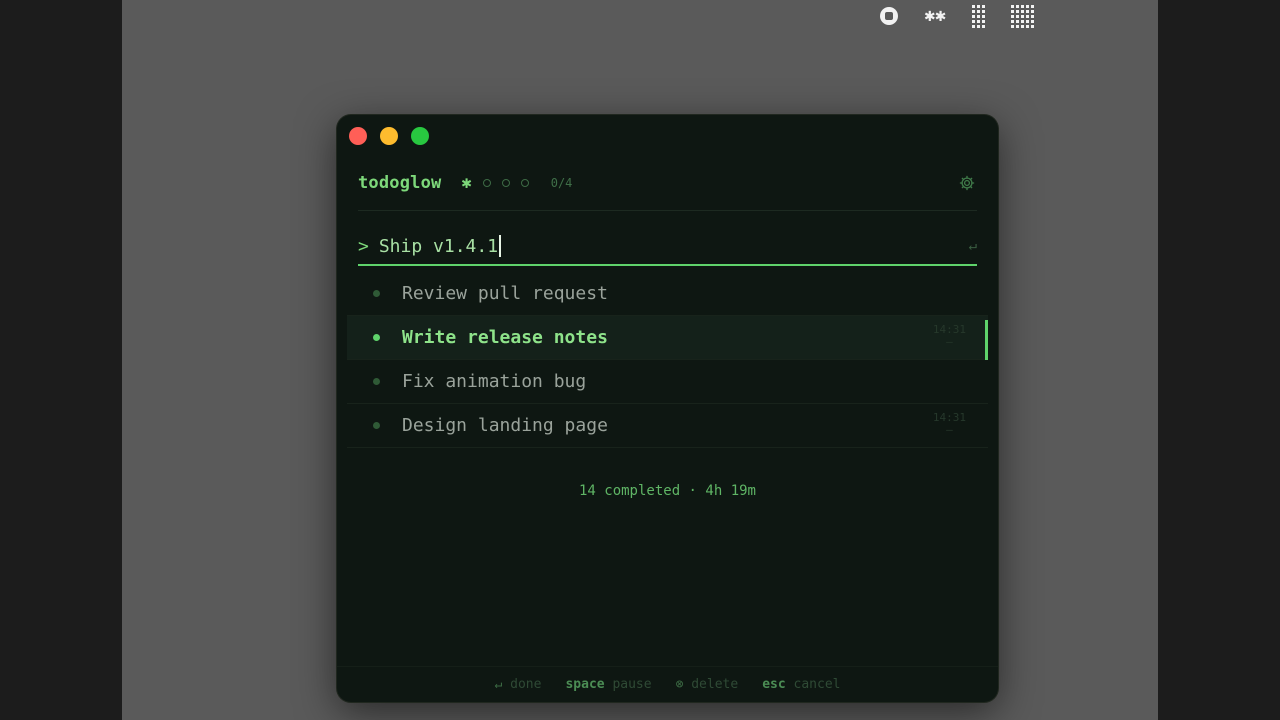 The width and height of the screenshot is (1280, 720). I want to click on task-label: Fix animation bug, so click(494, 381).